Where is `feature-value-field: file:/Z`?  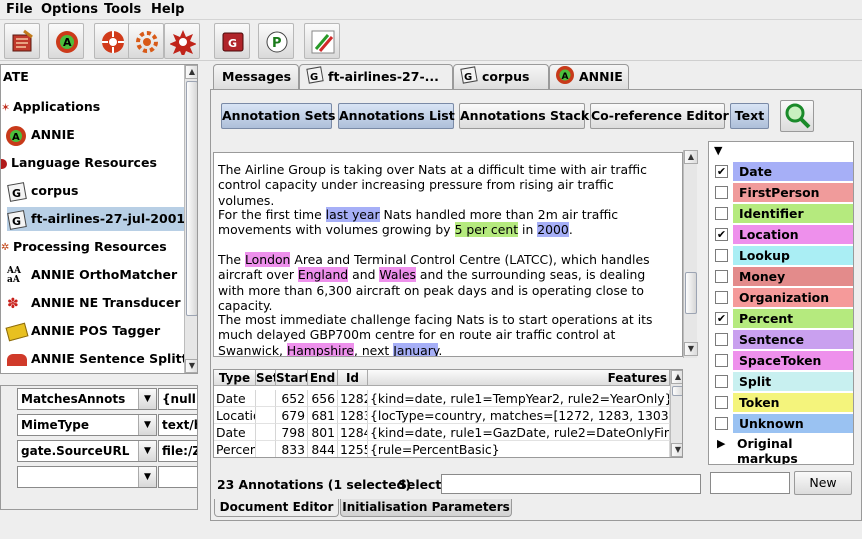
feature-value-field: file:/Z is located at coordinates (177, 451).